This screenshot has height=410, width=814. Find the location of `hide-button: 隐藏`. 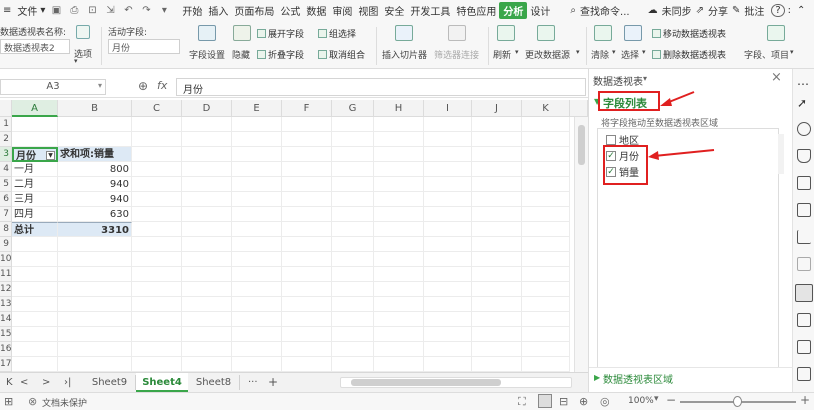

hide-button: 隐藏 is located at coordinates (241, 54).